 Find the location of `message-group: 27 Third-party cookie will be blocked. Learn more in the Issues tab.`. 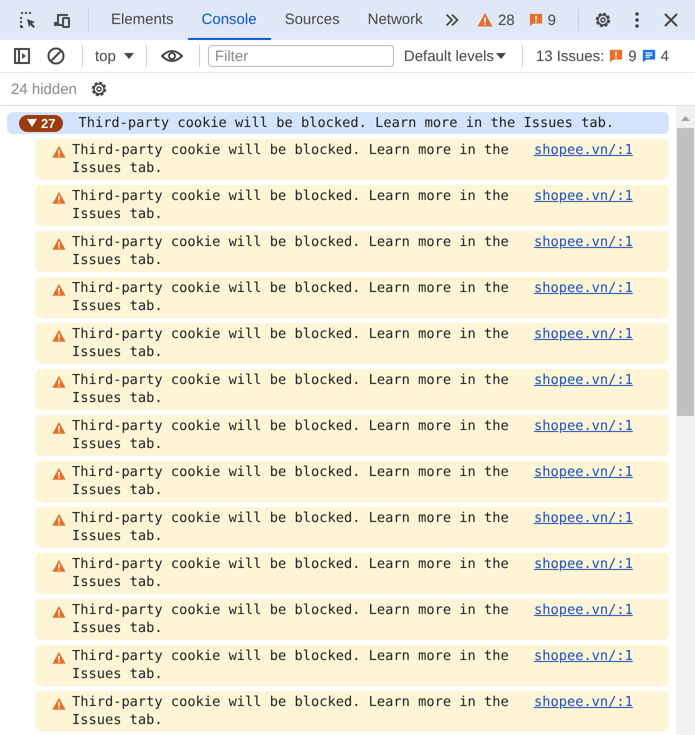

message-group: 27 Third-party cookie will be blocked. Learn more in the Issues tab. is located at coordinates (338, 123).